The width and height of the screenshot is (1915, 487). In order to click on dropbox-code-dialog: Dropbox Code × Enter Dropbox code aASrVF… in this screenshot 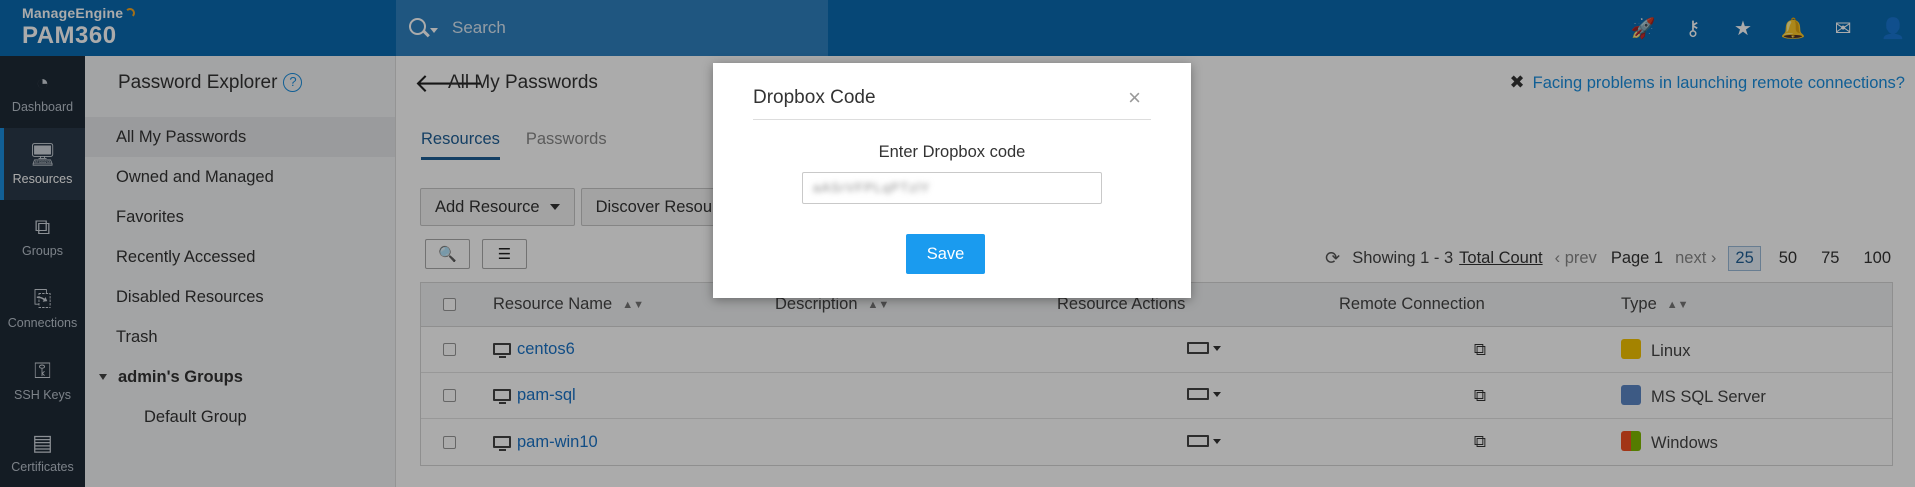, I will do `click(952, 180)`.